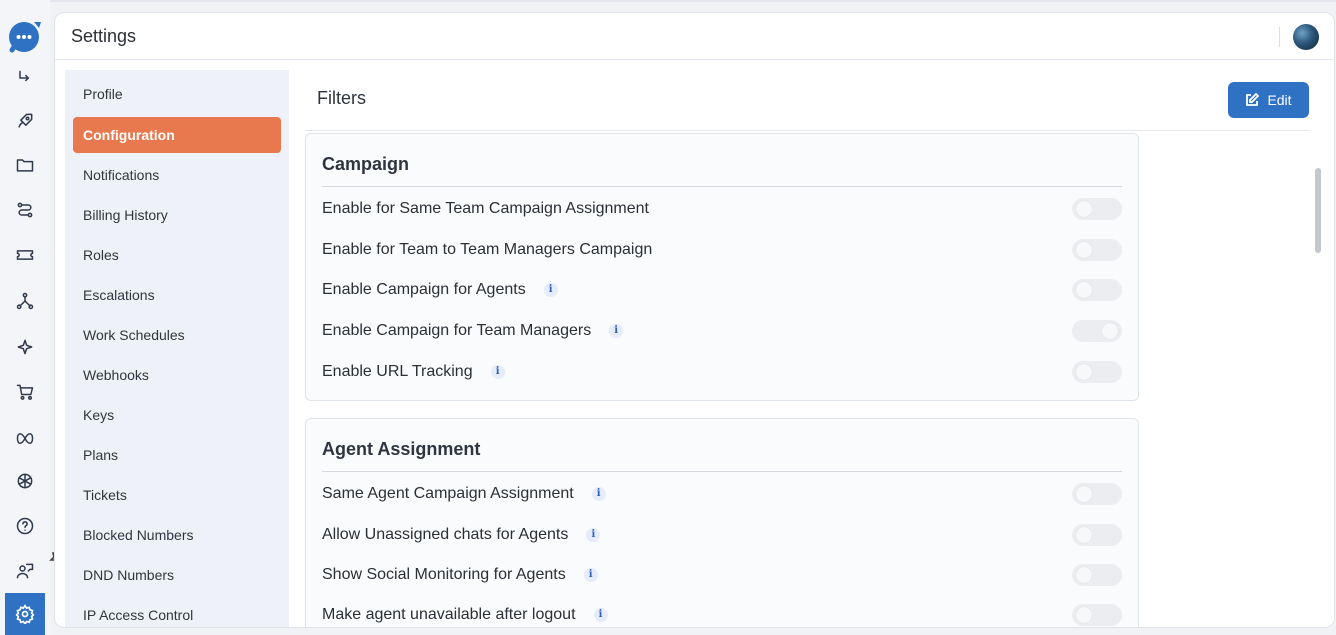 This screenshot has height=635, width=1336. What do you see at coordinates (104, 36) in the screenshot?
I see `page-title: Settings` at bounding box center [104, 36].